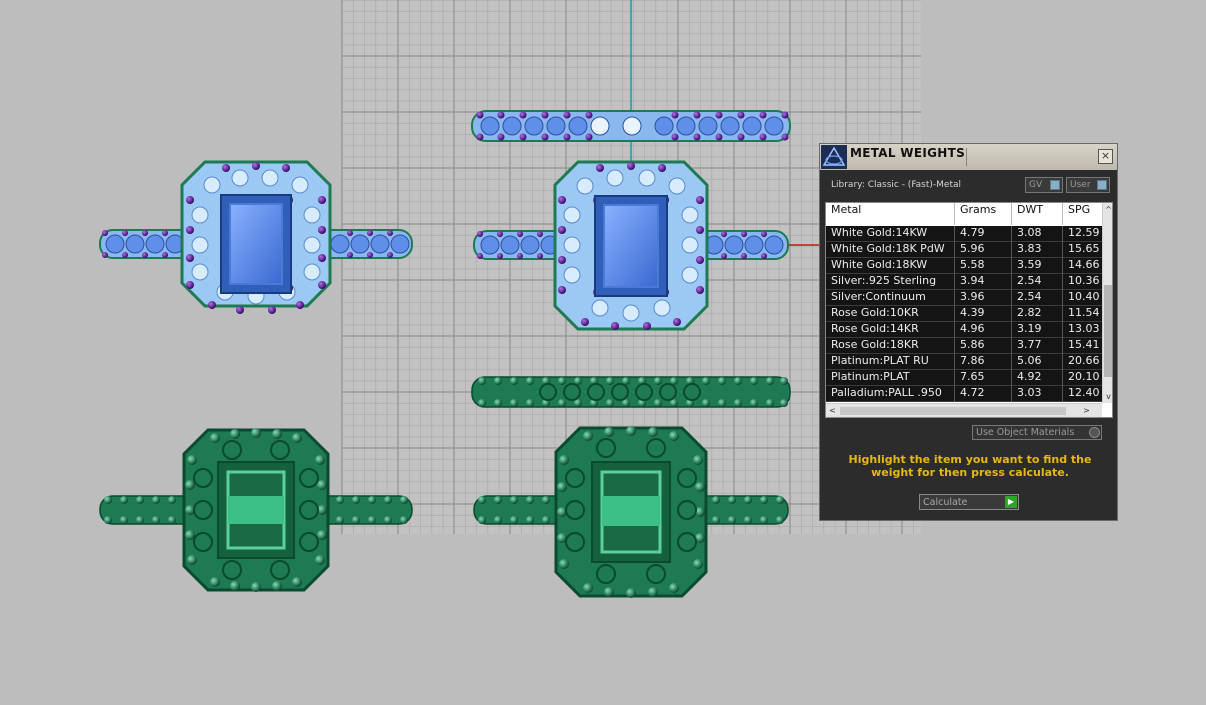 The height and width of the screenshot is (705, 1206). I want to click on cell-metal: White Gold:18KW, so click(890, 266).